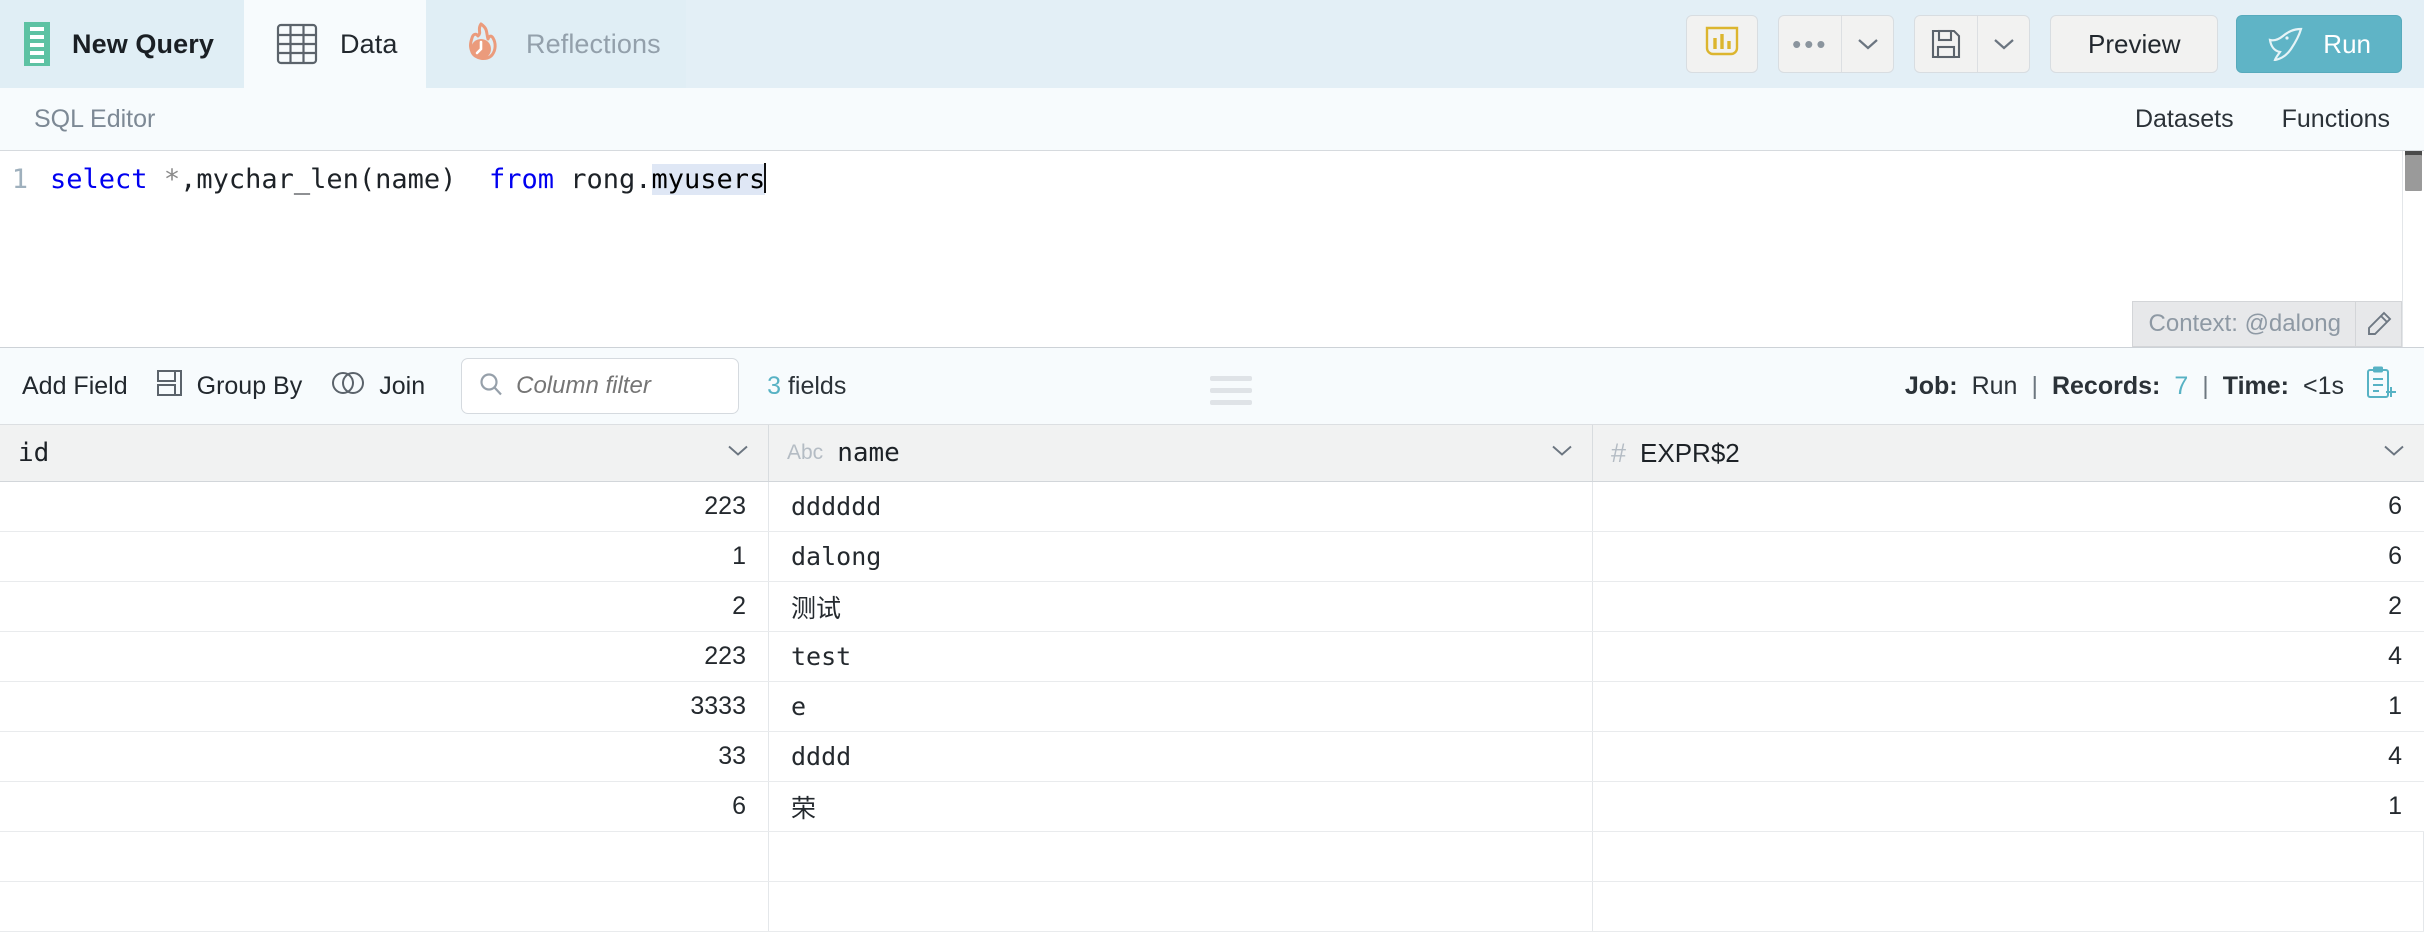 The width and height of the screenshot is (2424, 936). I want to click on column-filter-input, so click(619, 386).